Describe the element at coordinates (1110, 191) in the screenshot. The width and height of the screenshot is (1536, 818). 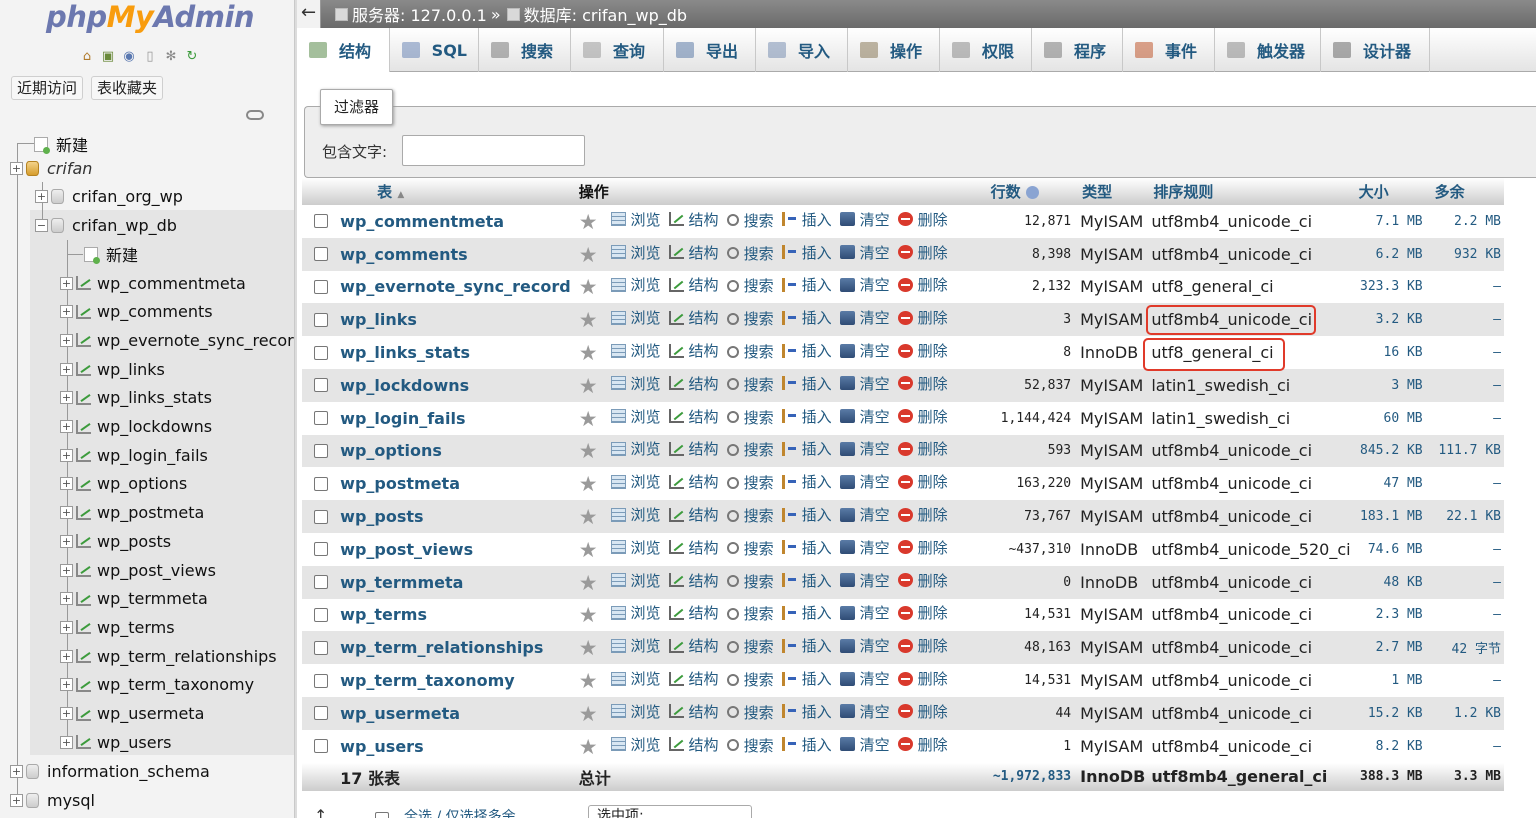
I see `header-type: 类型` at that location.